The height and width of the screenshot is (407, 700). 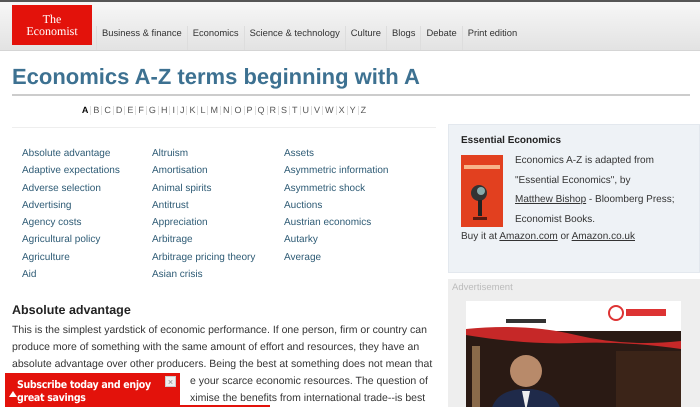 I want to click on nav-link: Blogs, so click(x=403, y=38).